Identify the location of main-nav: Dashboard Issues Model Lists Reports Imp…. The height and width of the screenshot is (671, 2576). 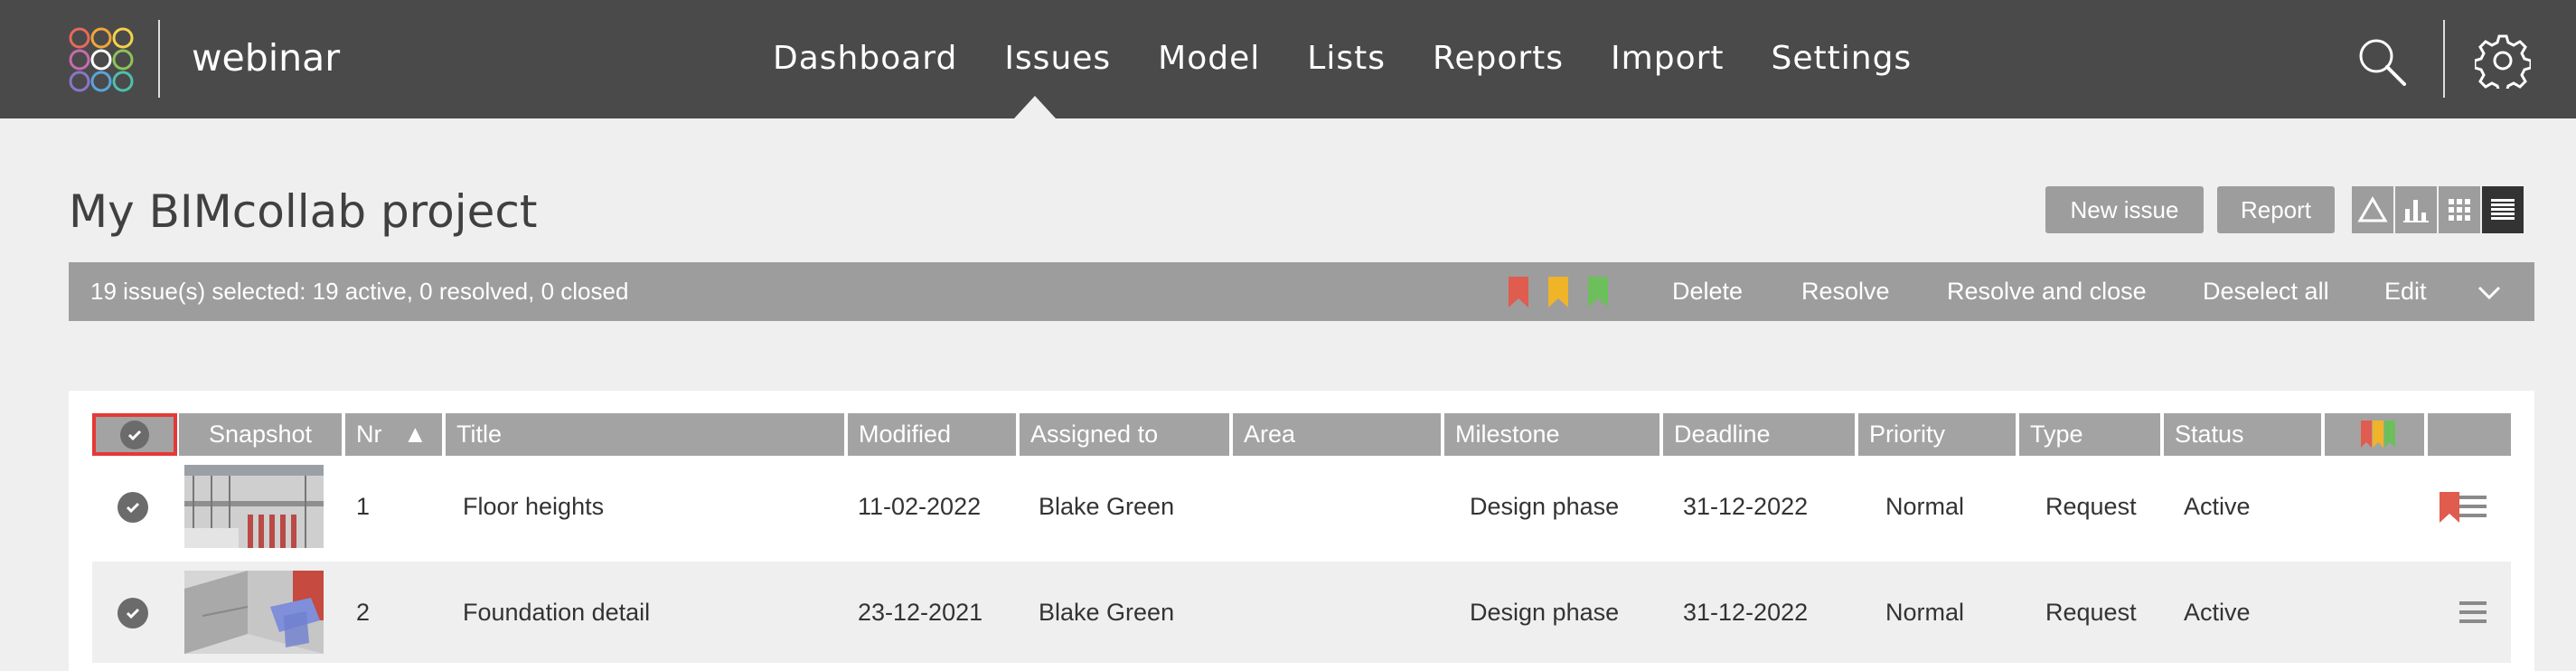
(1354, 59).